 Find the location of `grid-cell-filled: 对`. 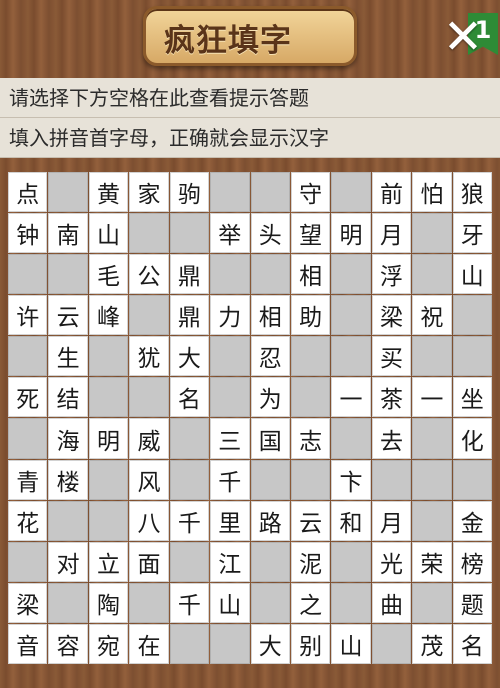

grid-cell-filled: 对 is located at coordinates (68, 561).